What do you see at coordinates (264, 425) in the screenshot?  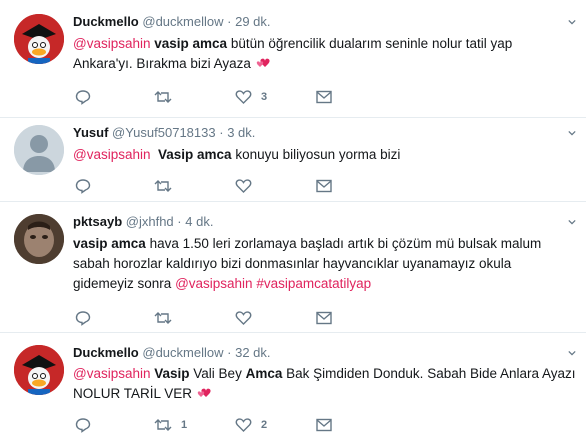 I see `like-count: 2` at bounding box center [264, 425].